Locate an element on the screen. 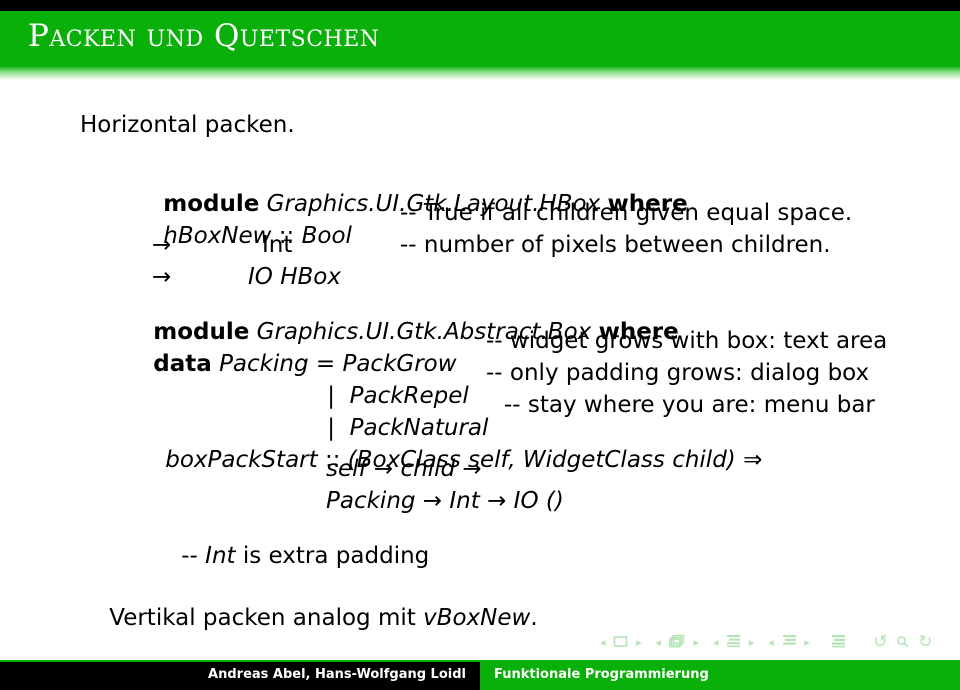 The image size is (960, 690). closing-text: Vertikal packen analog mit vBoxNew. is located at coordinates (309, 618).